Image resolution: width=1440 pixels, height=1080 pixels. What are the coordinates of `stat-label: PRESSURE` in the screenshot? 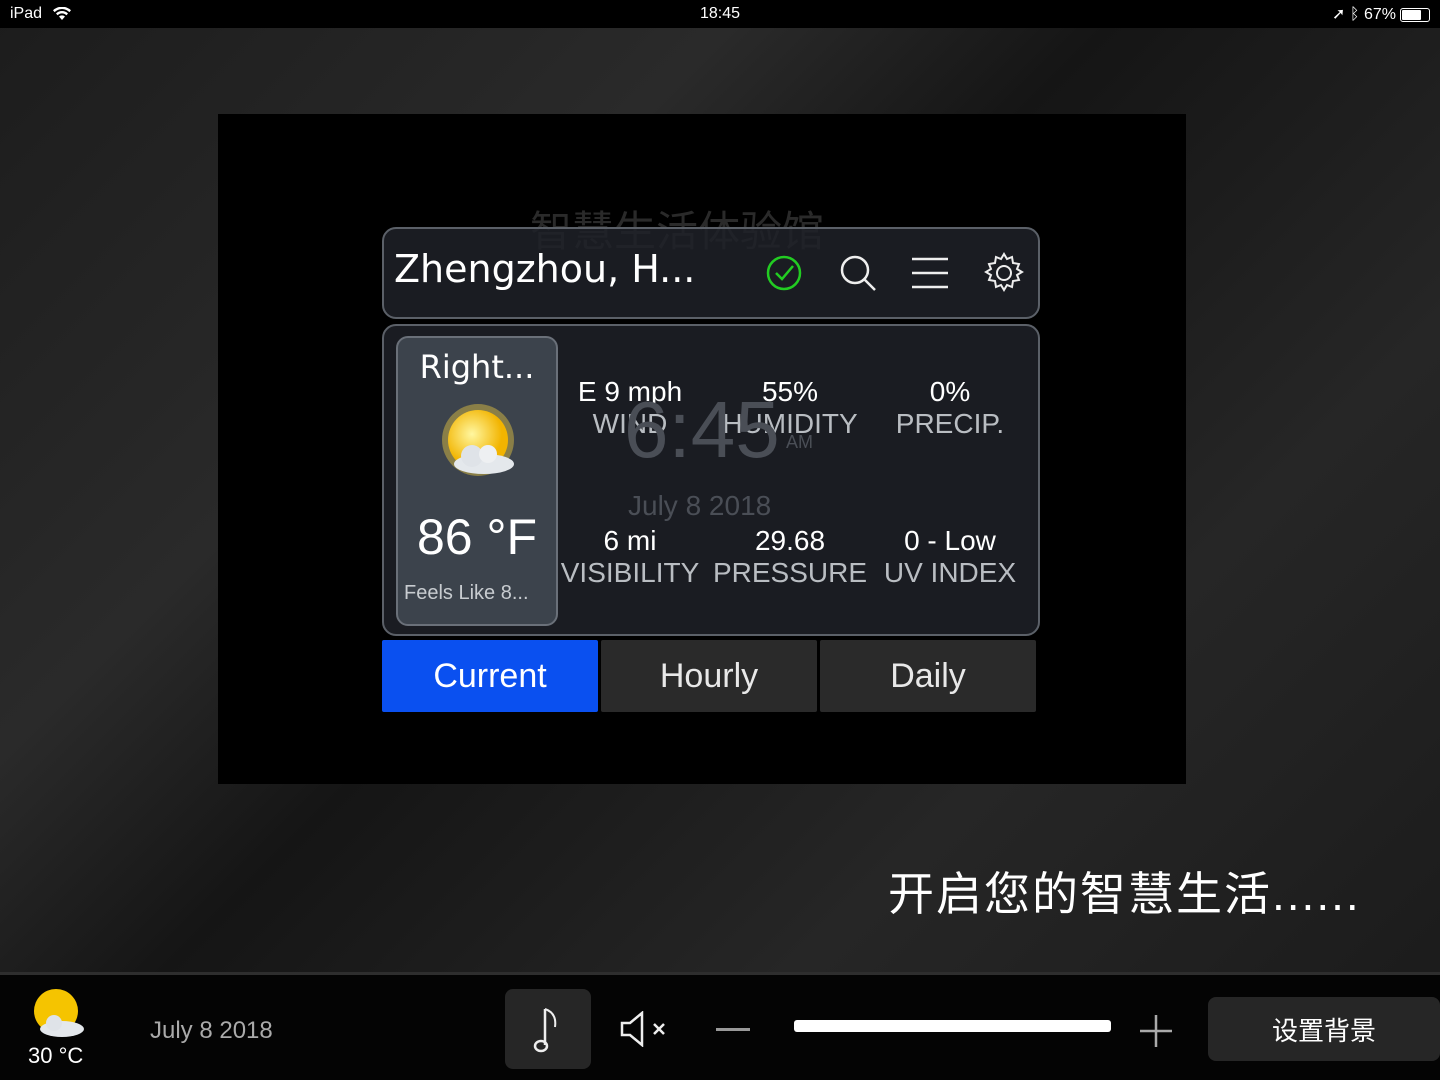 It's located at (790, 572).